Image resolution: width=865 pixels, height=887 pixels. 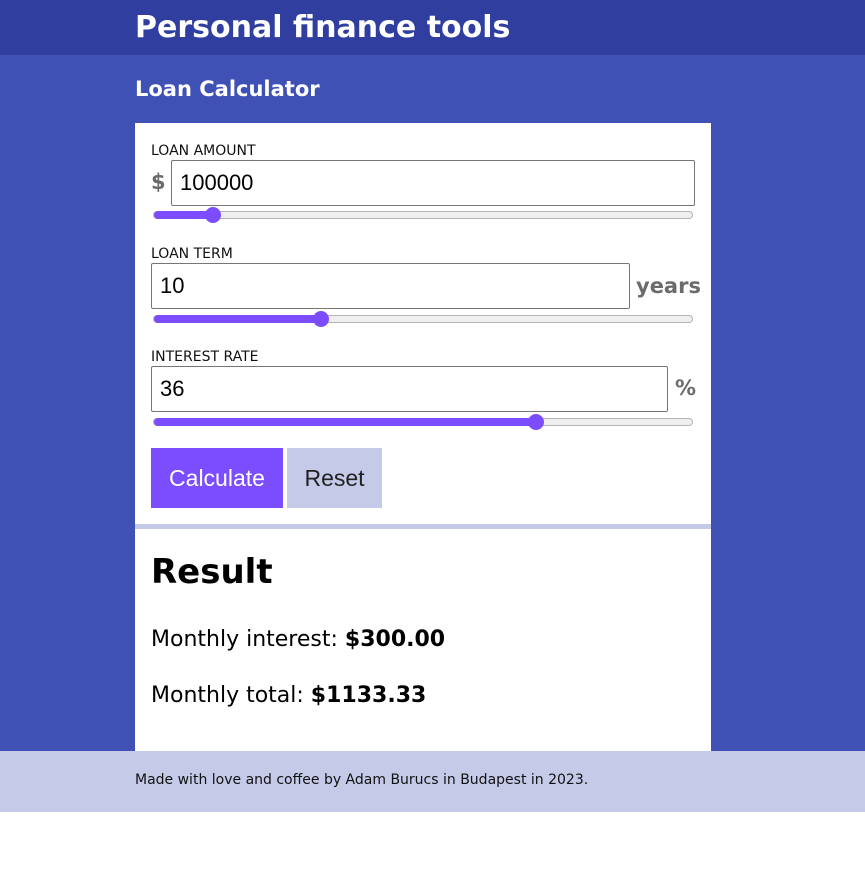 I want to click on years-suffix: years, so click(x=668, y=286).